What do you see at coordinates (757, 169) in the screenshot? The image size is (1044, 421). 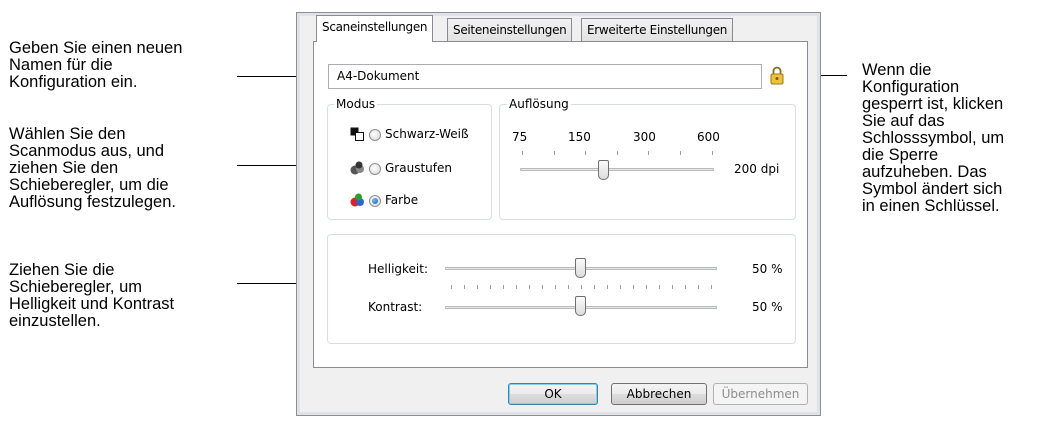 I see `resolution-value: 200 dpi` at bounding box center [757, 169].